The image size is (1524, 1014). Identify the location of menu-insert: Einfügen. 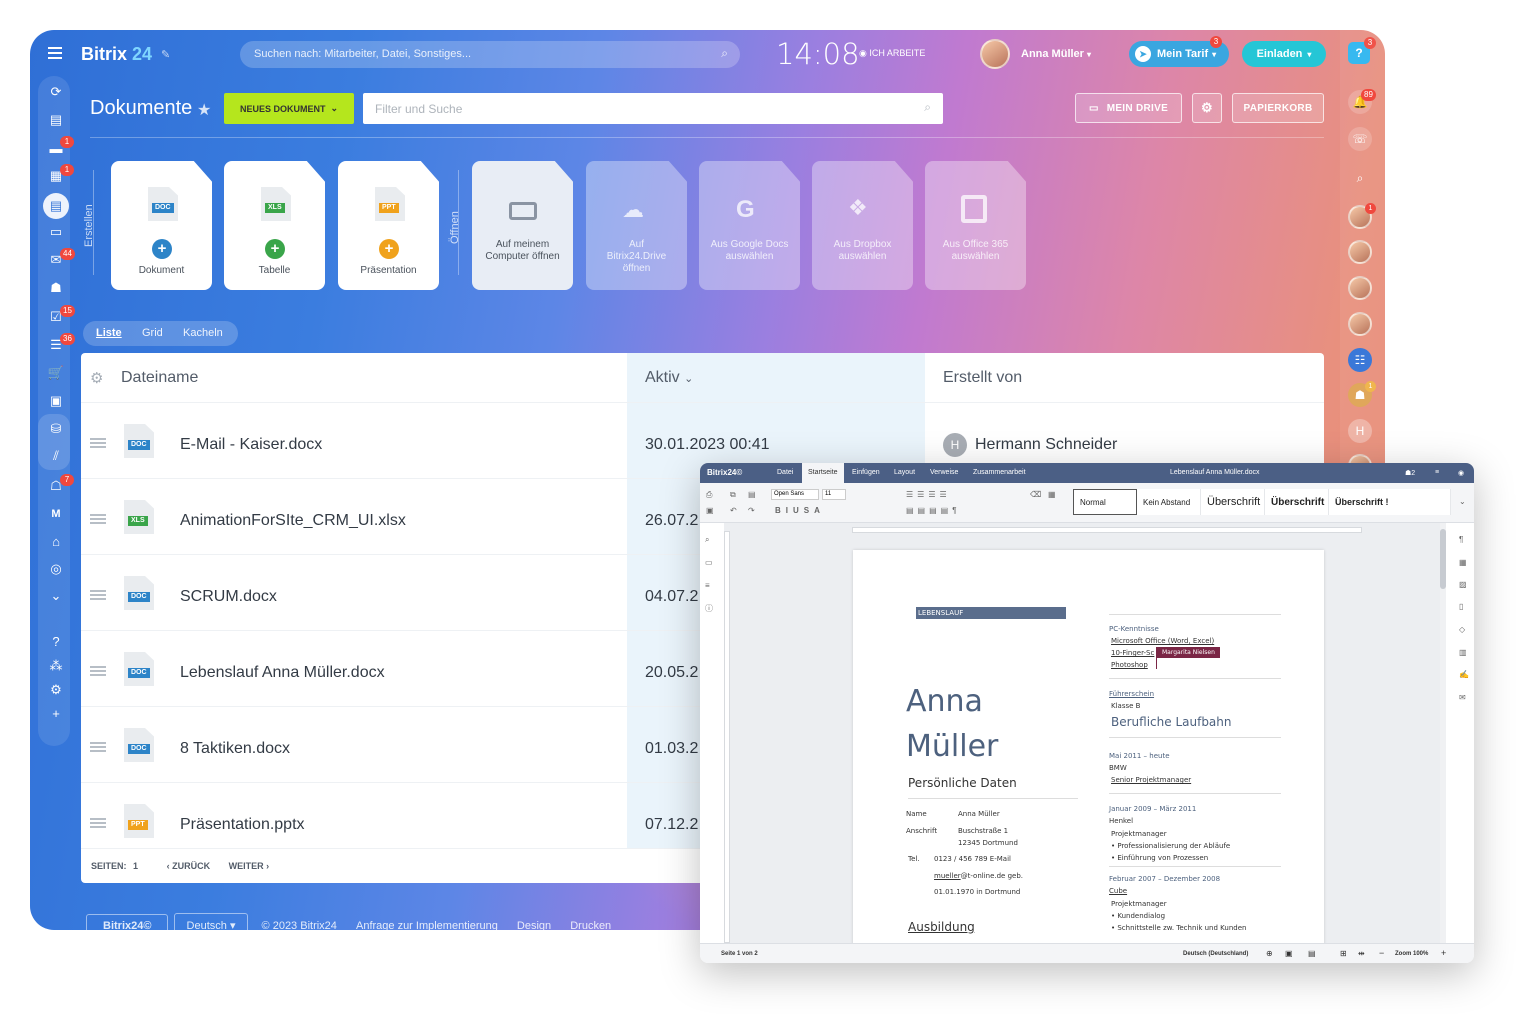
(866, 472).